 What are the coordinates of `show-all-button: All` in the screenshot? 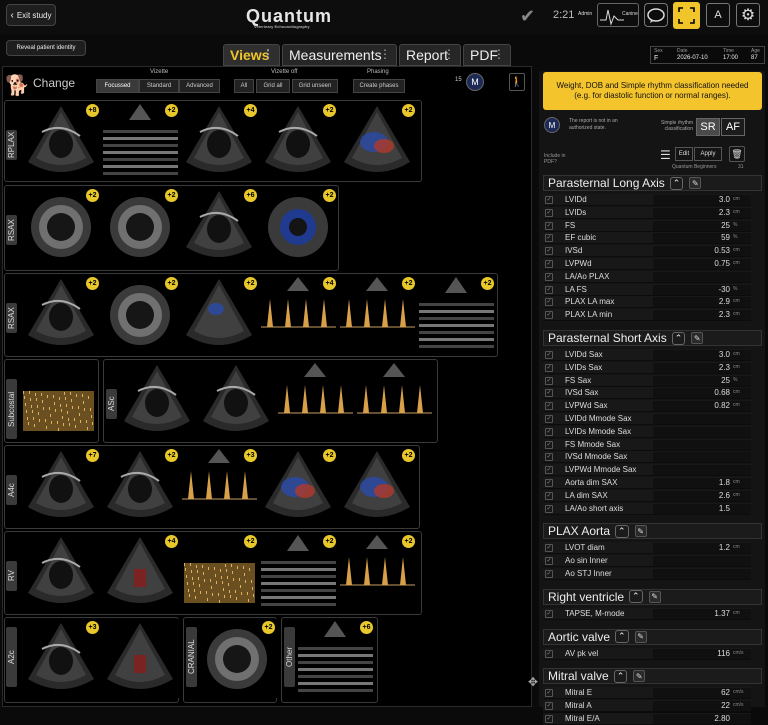 It's located at (244, 86).